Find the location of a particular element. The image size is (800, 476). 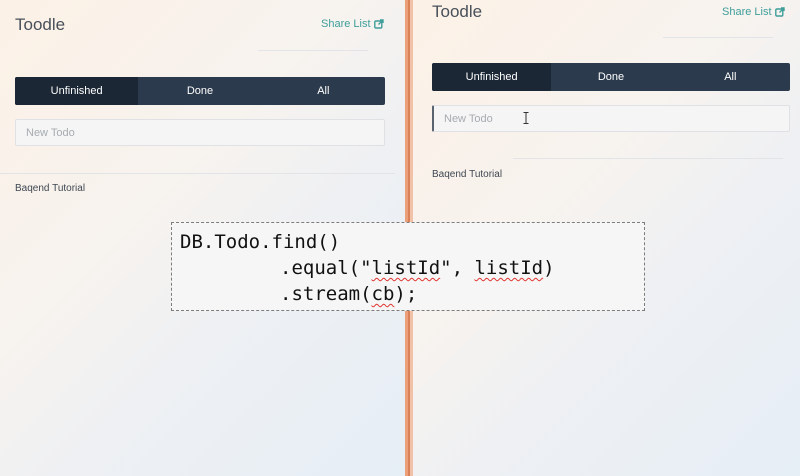

code-line-2: .equal("listId", listId) is located at coordinates (412, 268).